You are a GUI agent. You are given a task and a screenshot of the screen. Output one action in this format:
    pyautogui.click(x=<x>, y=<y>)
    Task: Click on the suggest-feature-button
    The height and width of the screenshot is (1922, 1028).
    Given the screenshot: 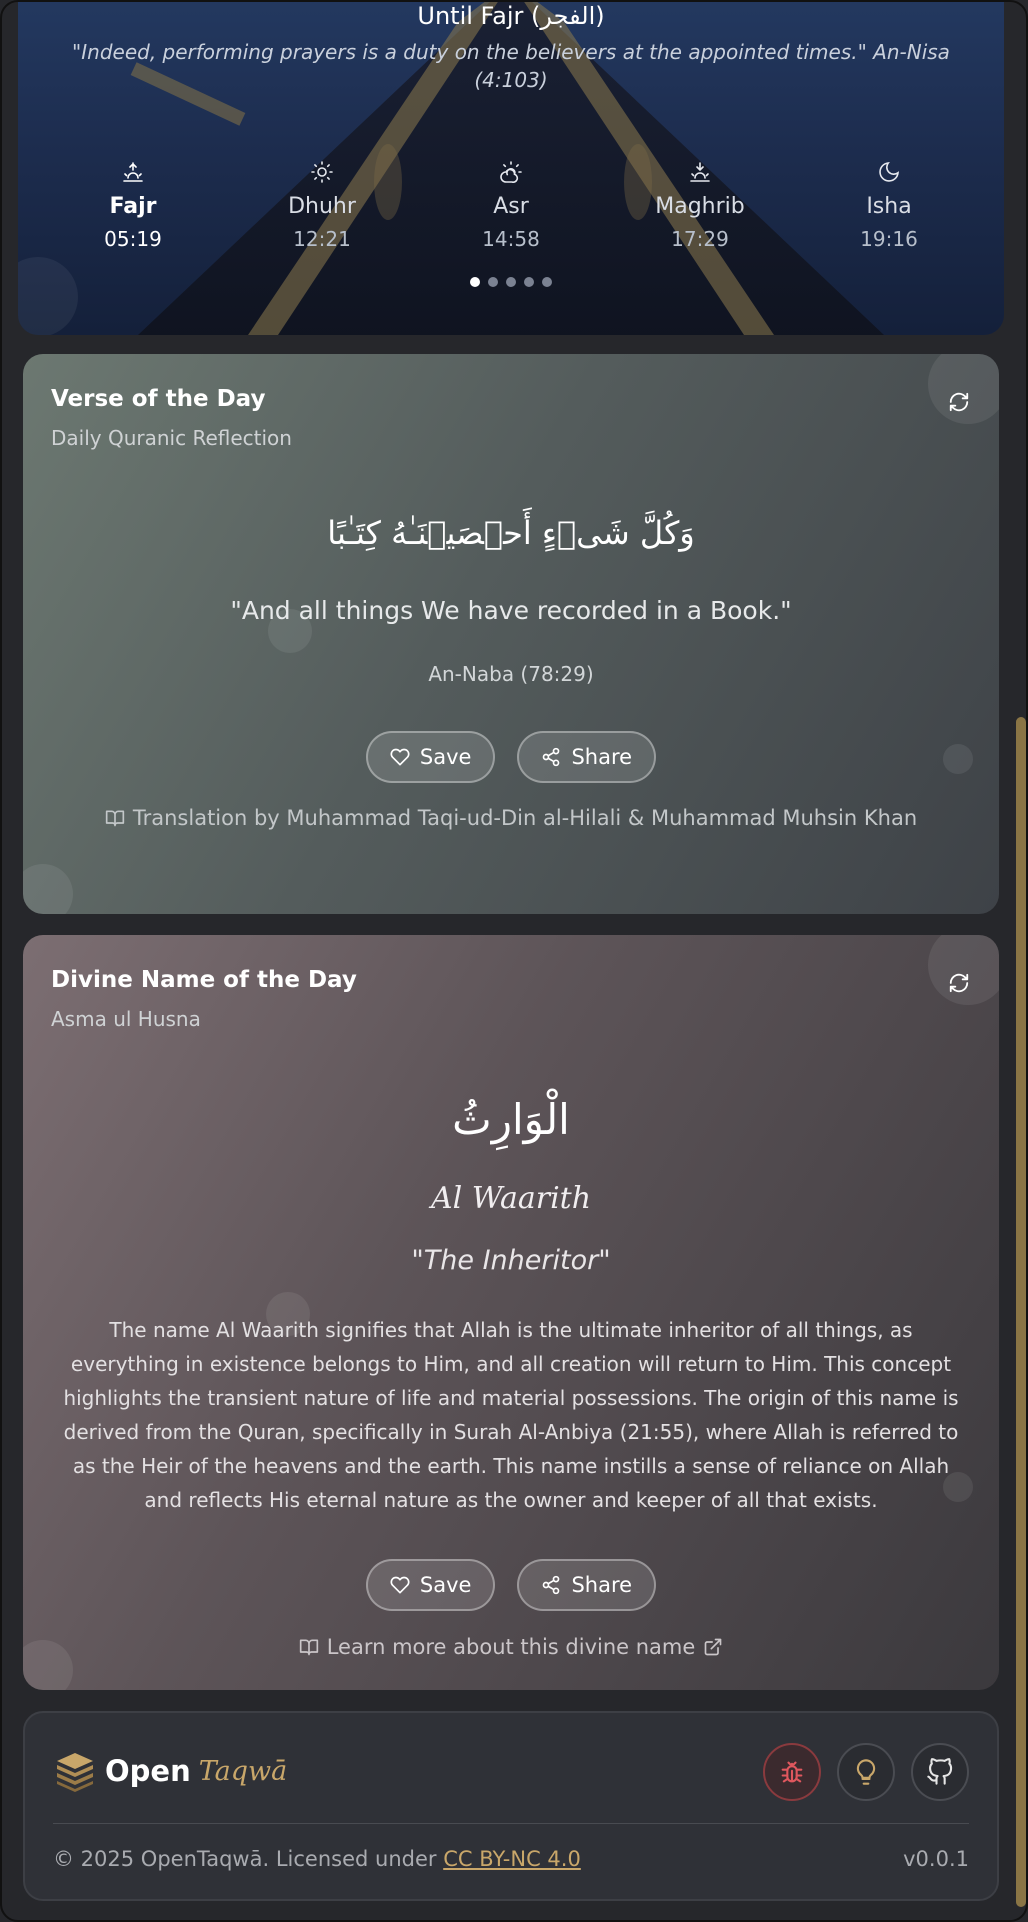 What is the action you would take?
    pyautogui.click(x=866, y=1772)
    